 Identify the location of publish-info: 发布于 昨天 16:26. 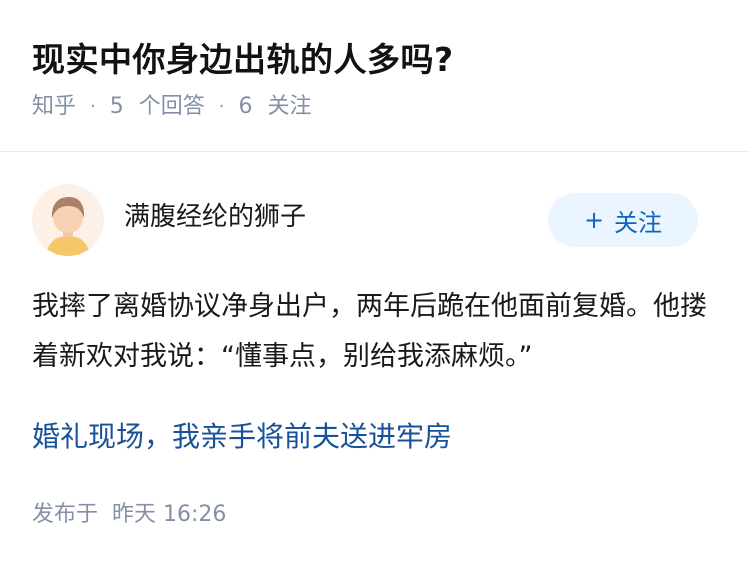
(129, 515).